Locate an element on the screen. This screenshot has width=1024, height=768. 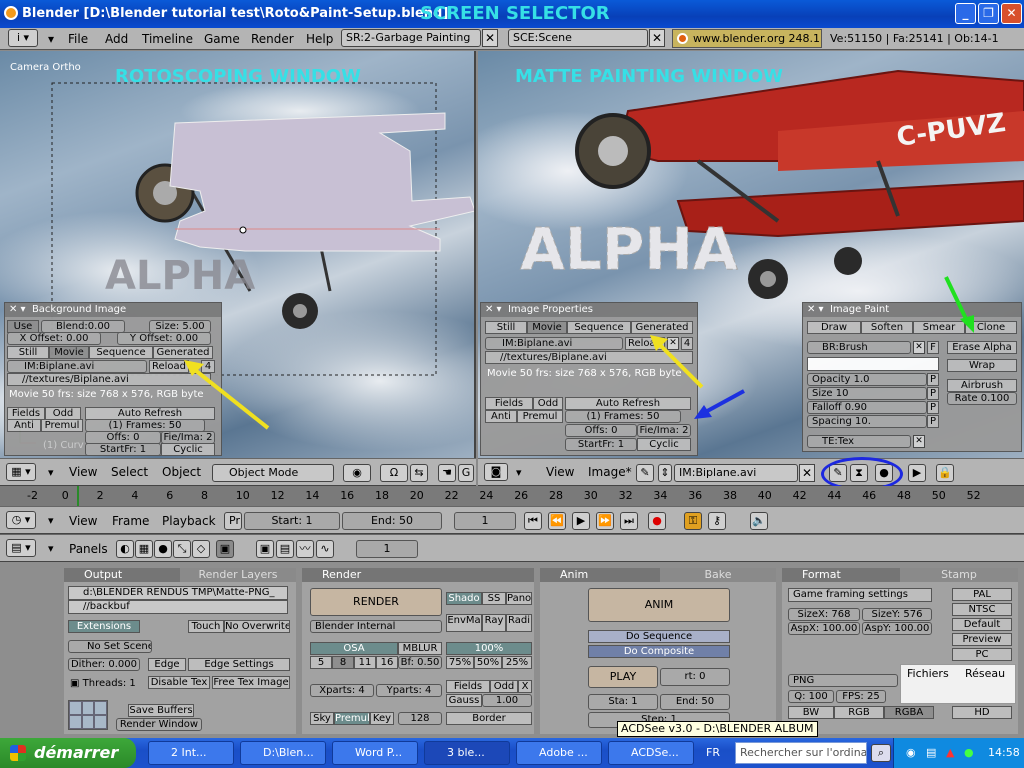
x-offset-field: X Offset: 0.00 is located at coordinates (54, 338).